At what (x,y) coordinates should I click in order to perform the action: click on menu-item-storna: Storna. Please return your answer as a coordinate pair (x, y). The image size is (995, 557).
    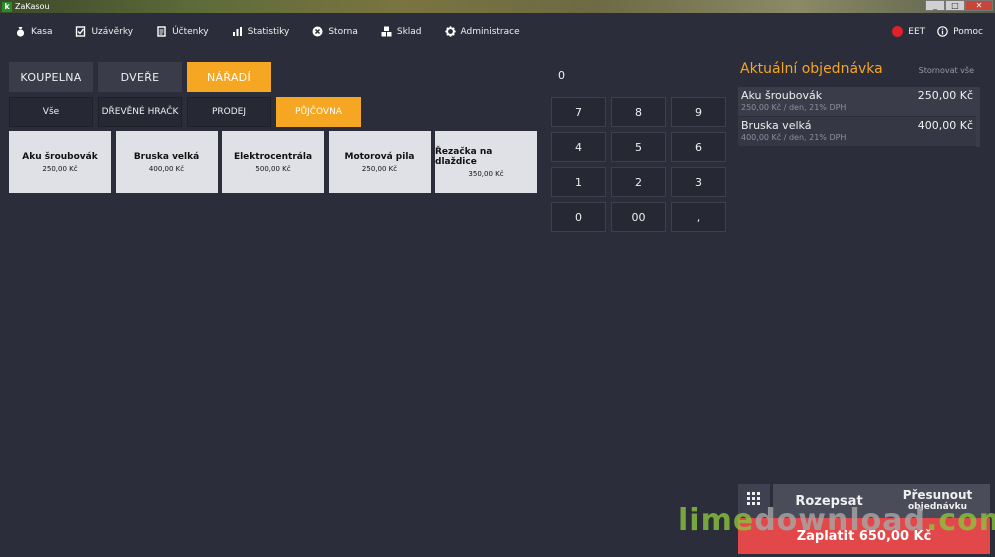
    Looking at the image, I should click on (335, 31).